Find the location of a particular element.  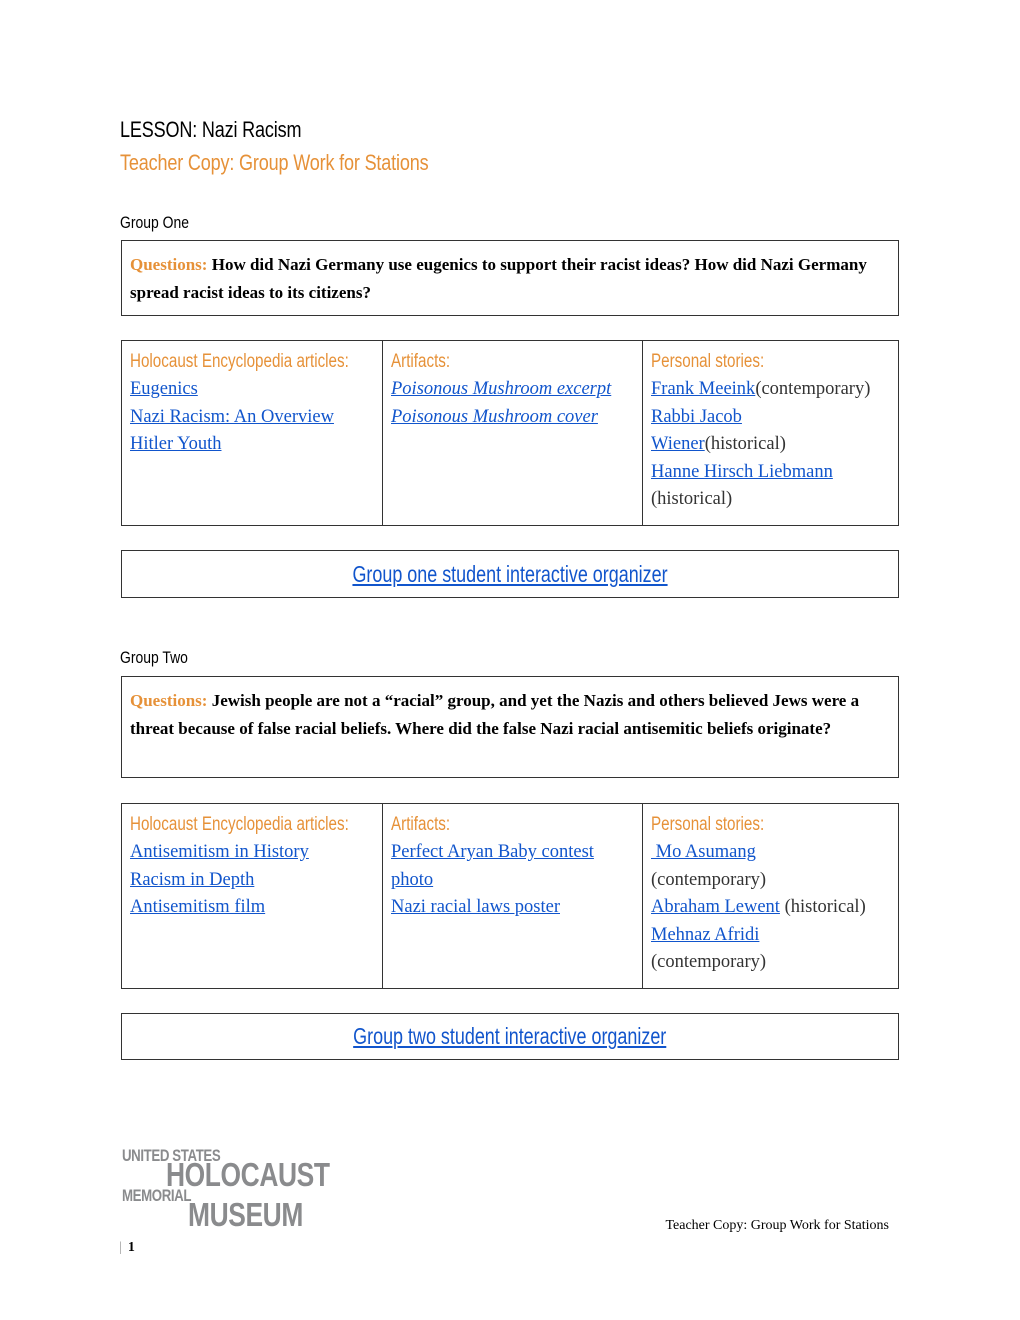

artifact-link-perfect-aryan-baby-photo: Perfect Aryan Baby contest is located at coordinates (492, 852).